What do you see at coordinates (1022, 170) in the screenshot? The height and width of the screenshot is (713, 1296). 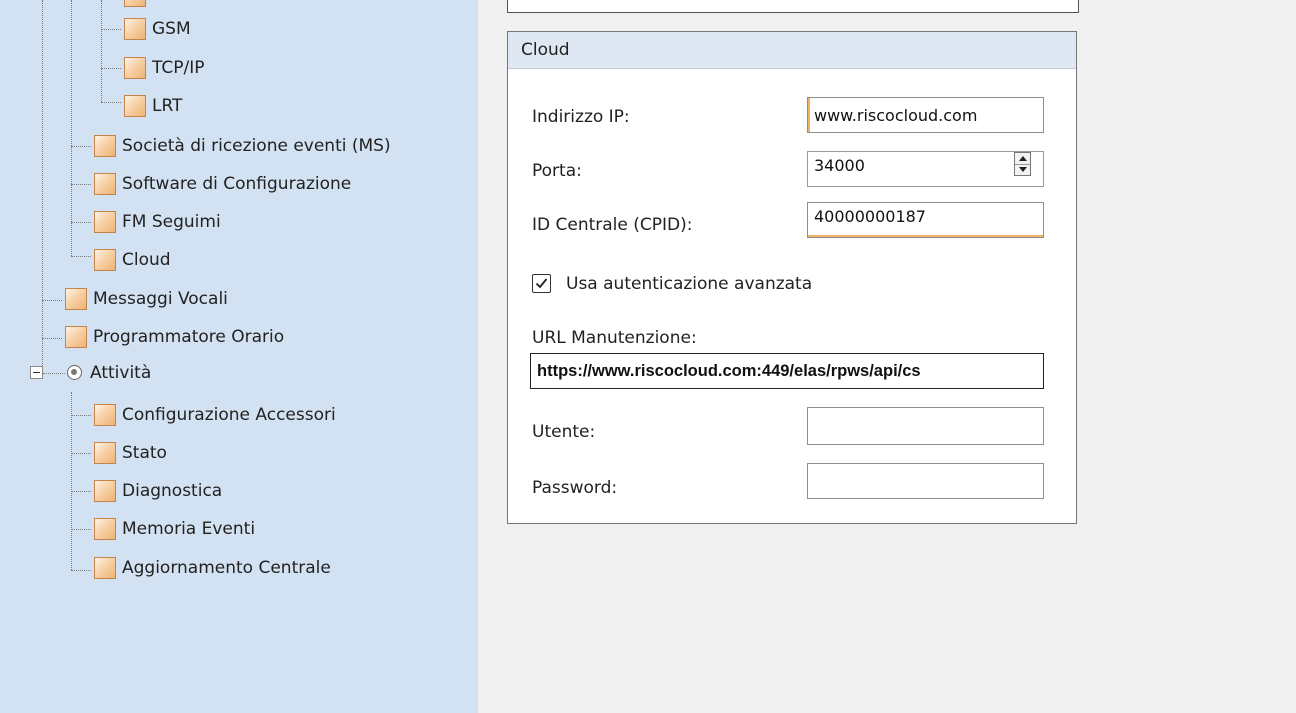 I see `decrement-arrow-icon` at bounding box center [1022, 170].